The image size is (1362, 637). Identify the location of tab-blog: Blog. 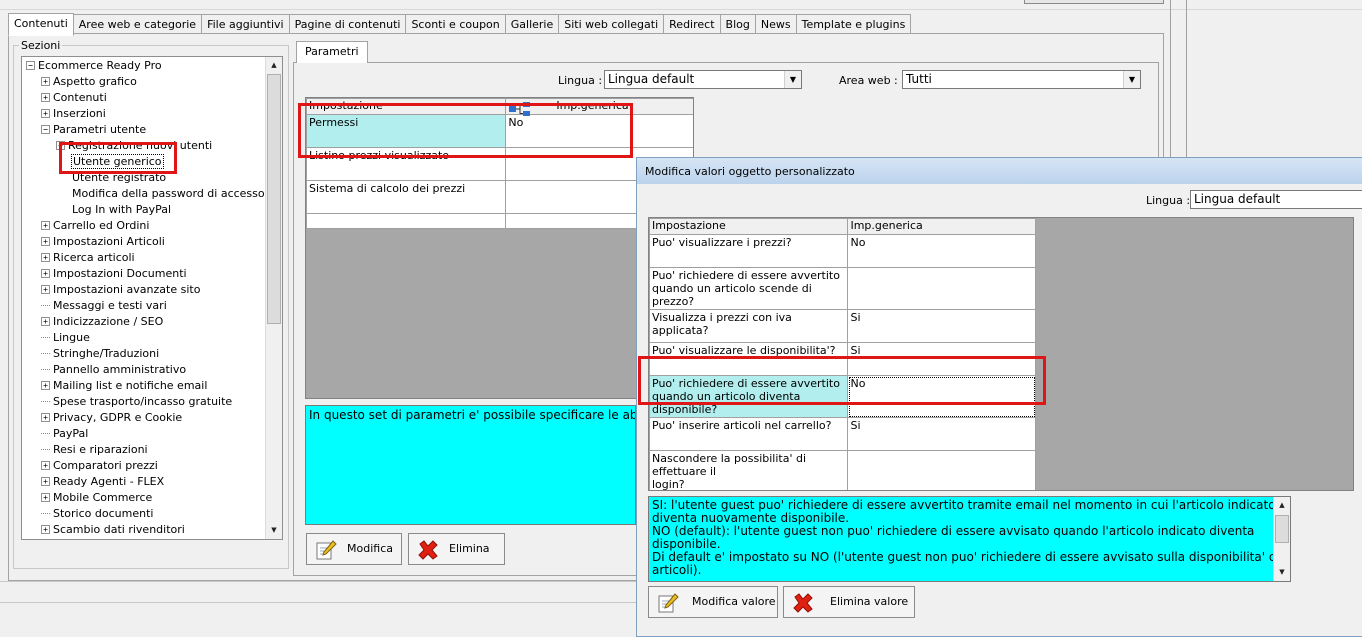
(737, 24).